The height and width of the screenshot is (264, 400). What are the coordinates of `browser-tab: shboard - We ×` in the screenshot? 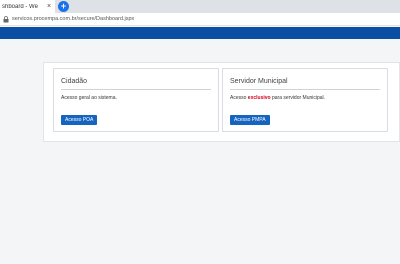 It's located at (27, 6).